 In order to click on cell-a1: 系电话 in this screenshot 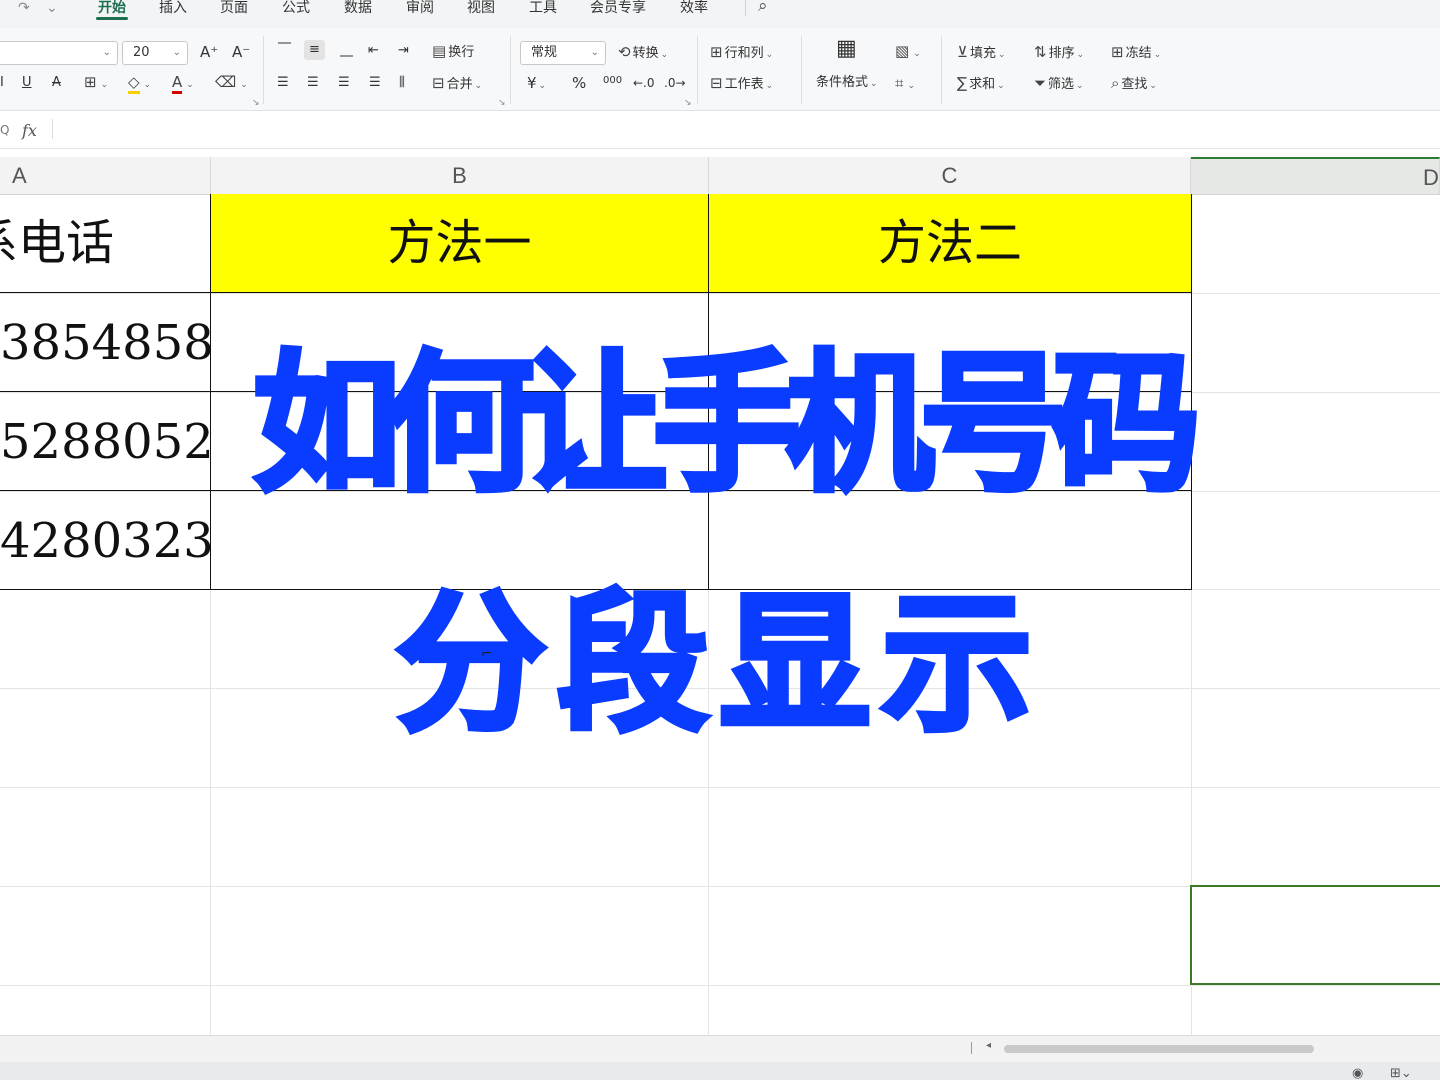, I will do `click(105, 243)`.